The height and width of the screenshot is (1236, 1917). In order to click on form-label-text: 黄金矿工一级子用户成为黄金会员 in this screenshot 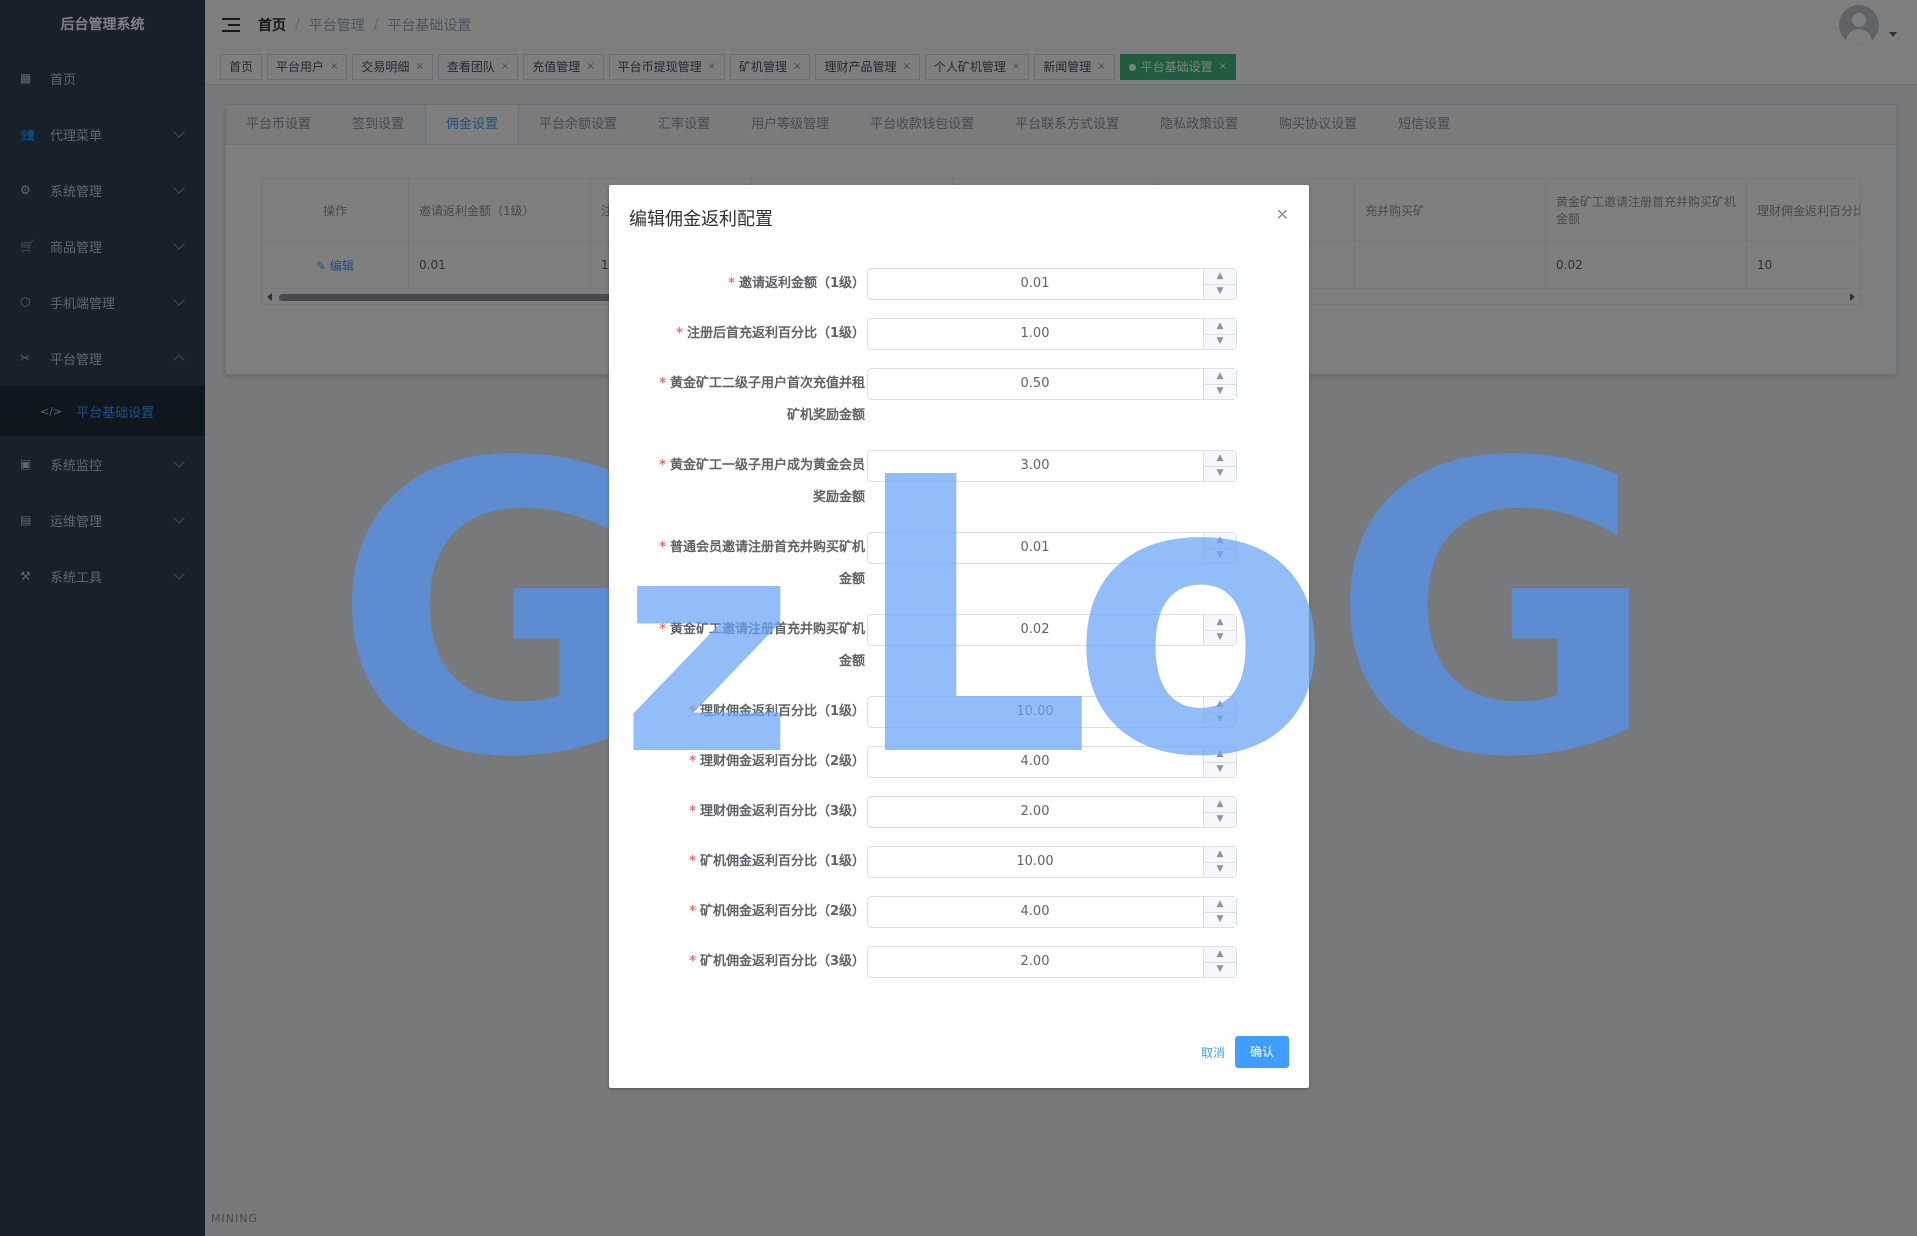, I will do `click(767, 465)`.